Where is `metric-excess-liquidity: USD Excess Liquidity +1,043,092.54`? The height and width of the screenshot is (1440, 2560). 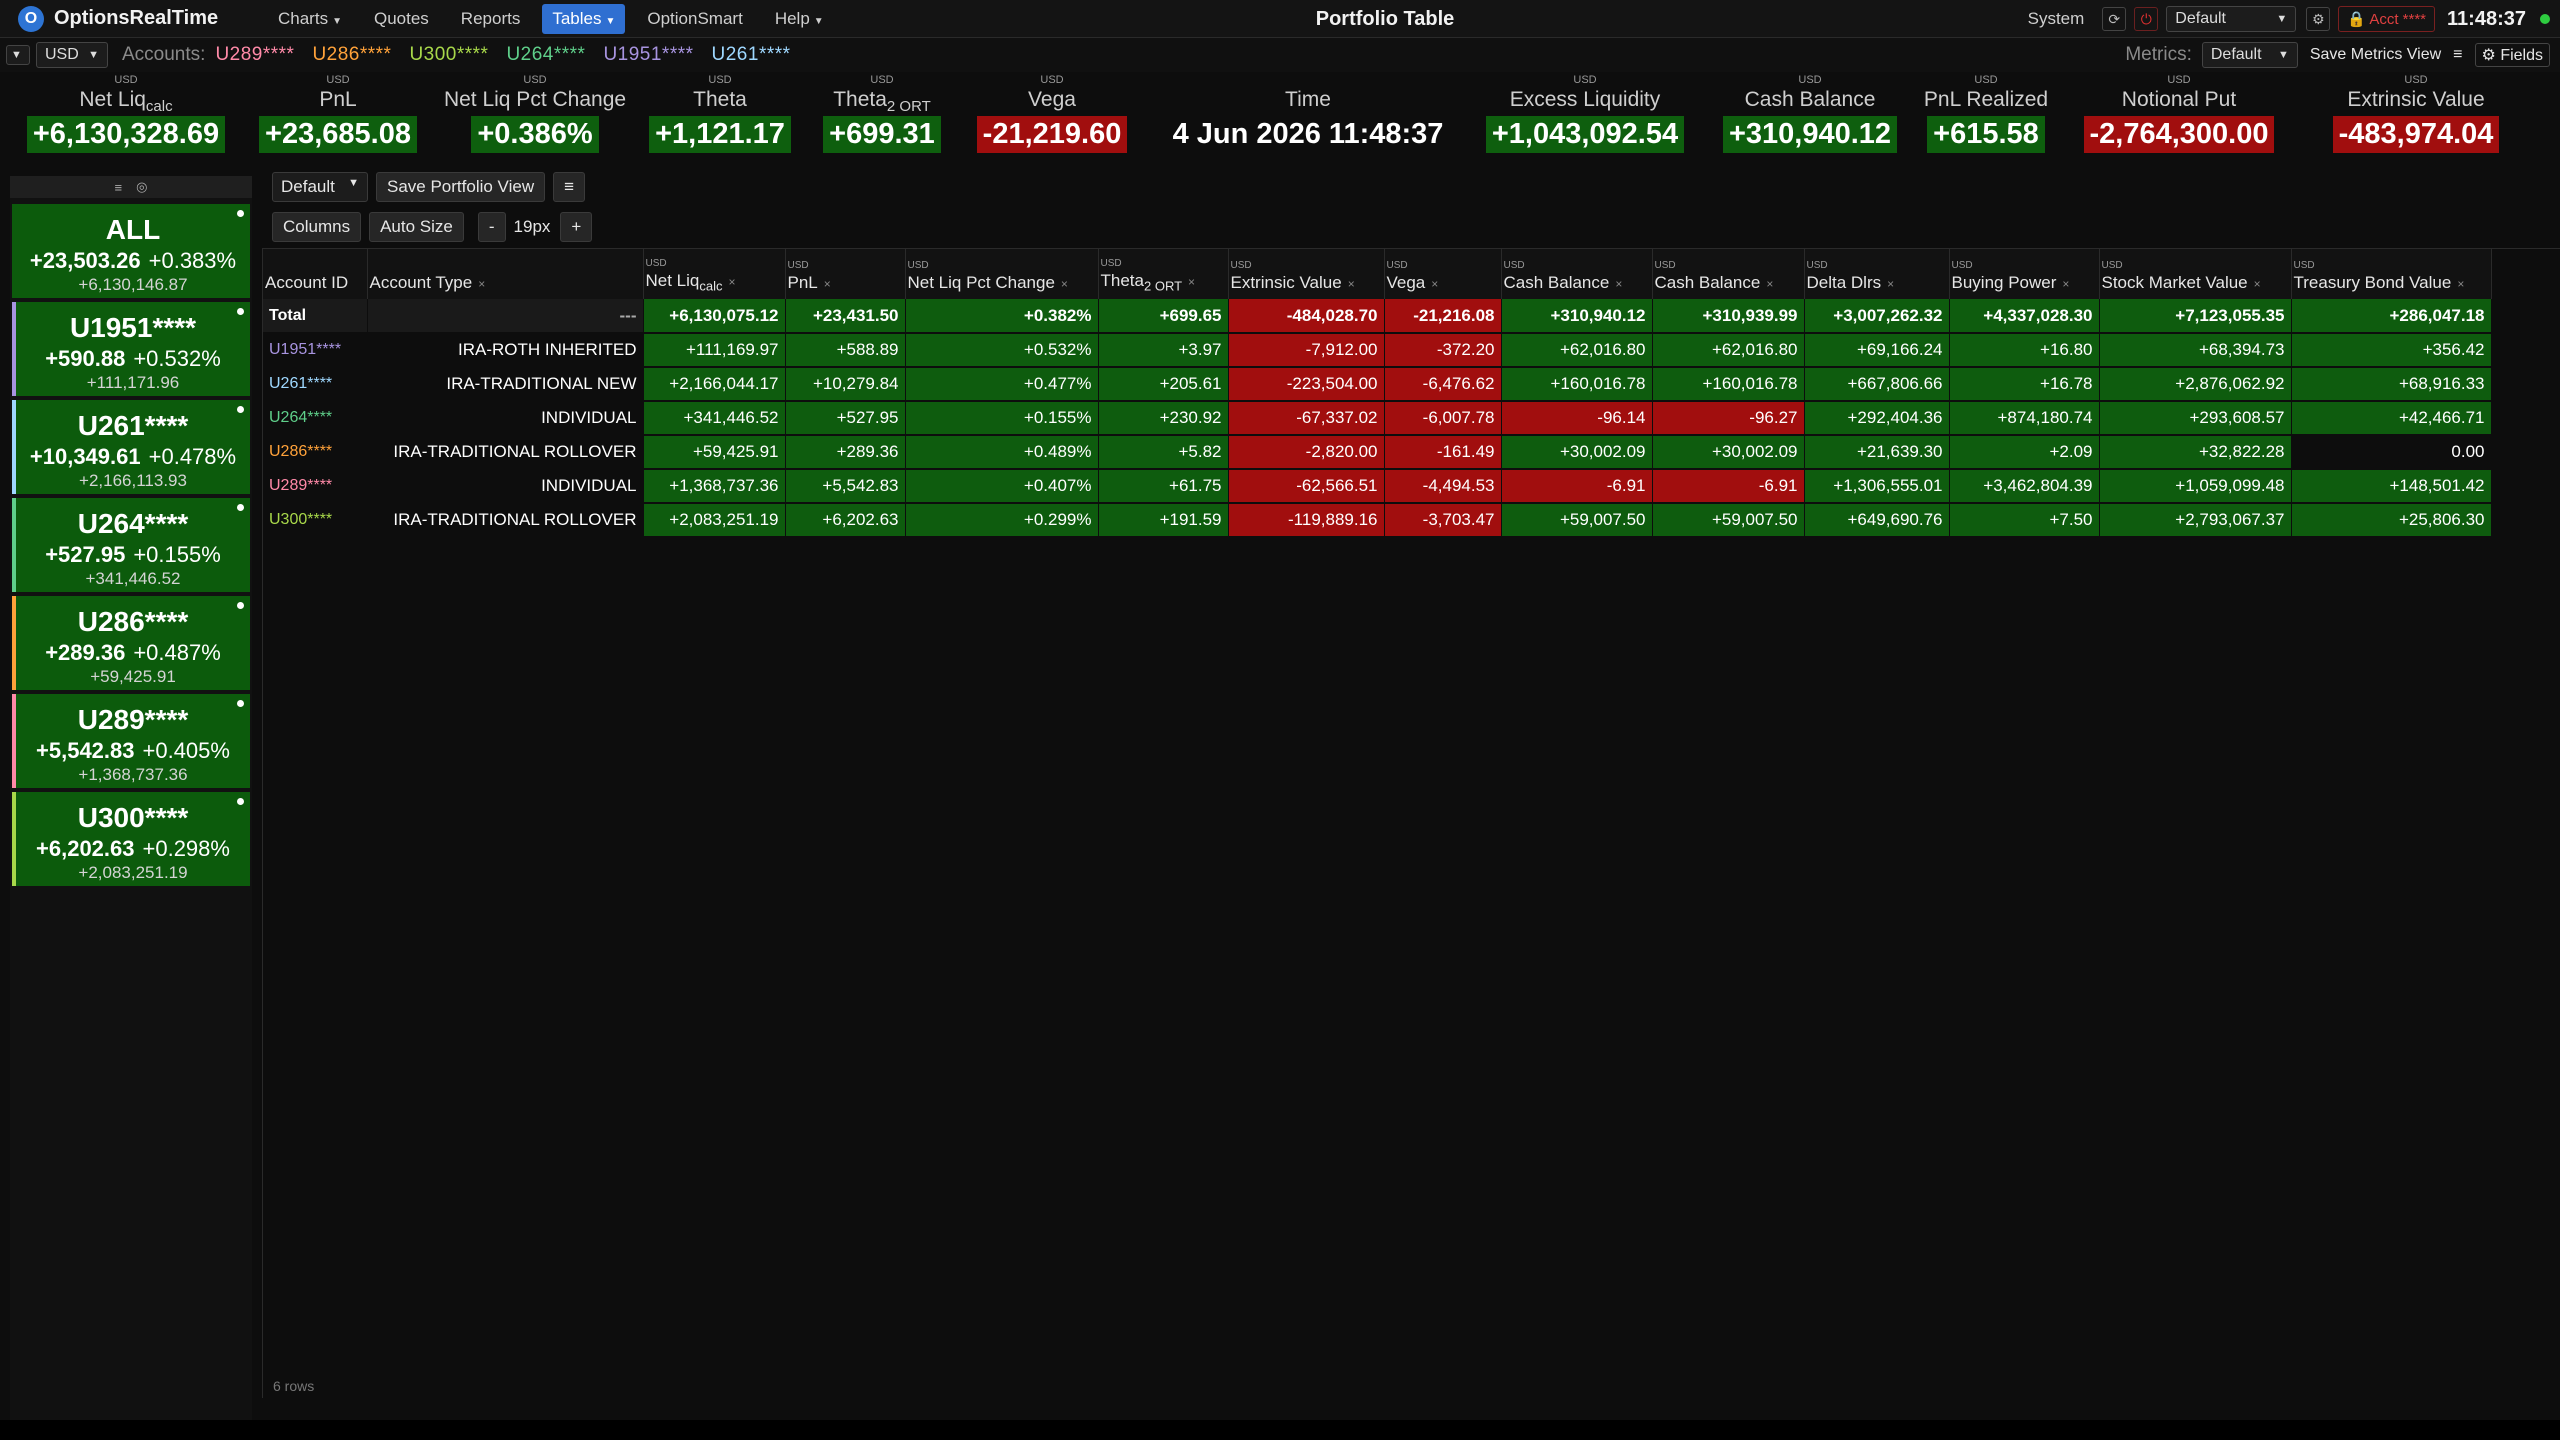 metric-excess-liquidity: USD Excess Liquidity +1,043,092.54 is located at coordinates (1585, 119).